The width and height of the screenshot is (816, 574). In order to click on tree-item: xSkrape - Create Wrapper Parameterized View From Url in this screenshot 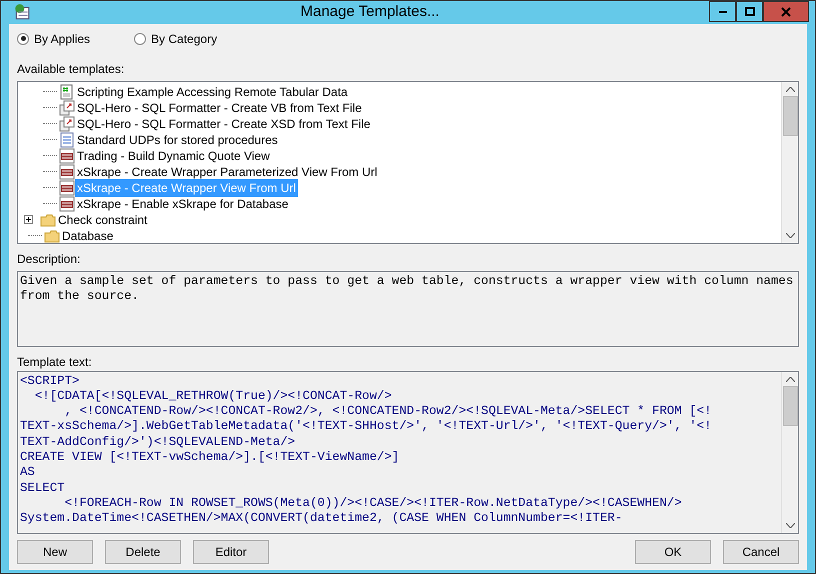, I will do `click(227, 171)`.